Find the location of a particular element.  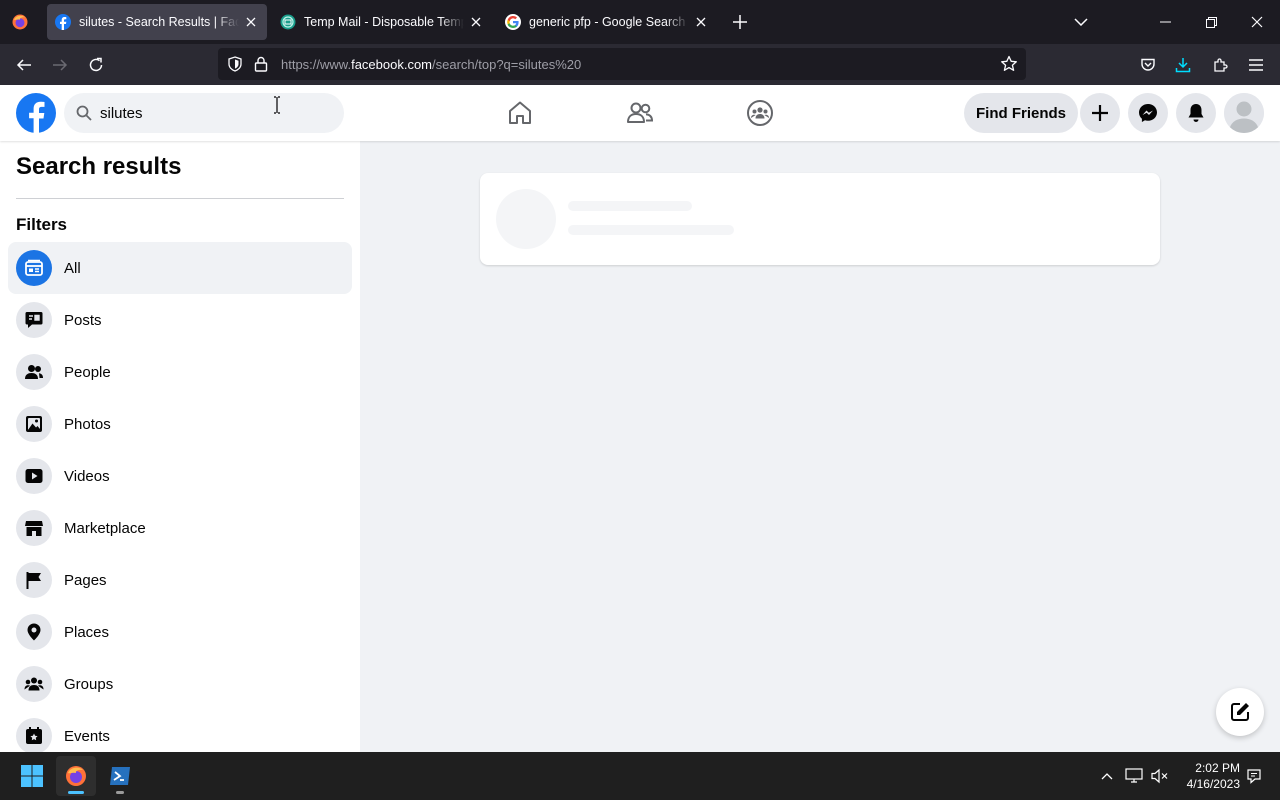

friends-icon is located at coordinates (640, 112).